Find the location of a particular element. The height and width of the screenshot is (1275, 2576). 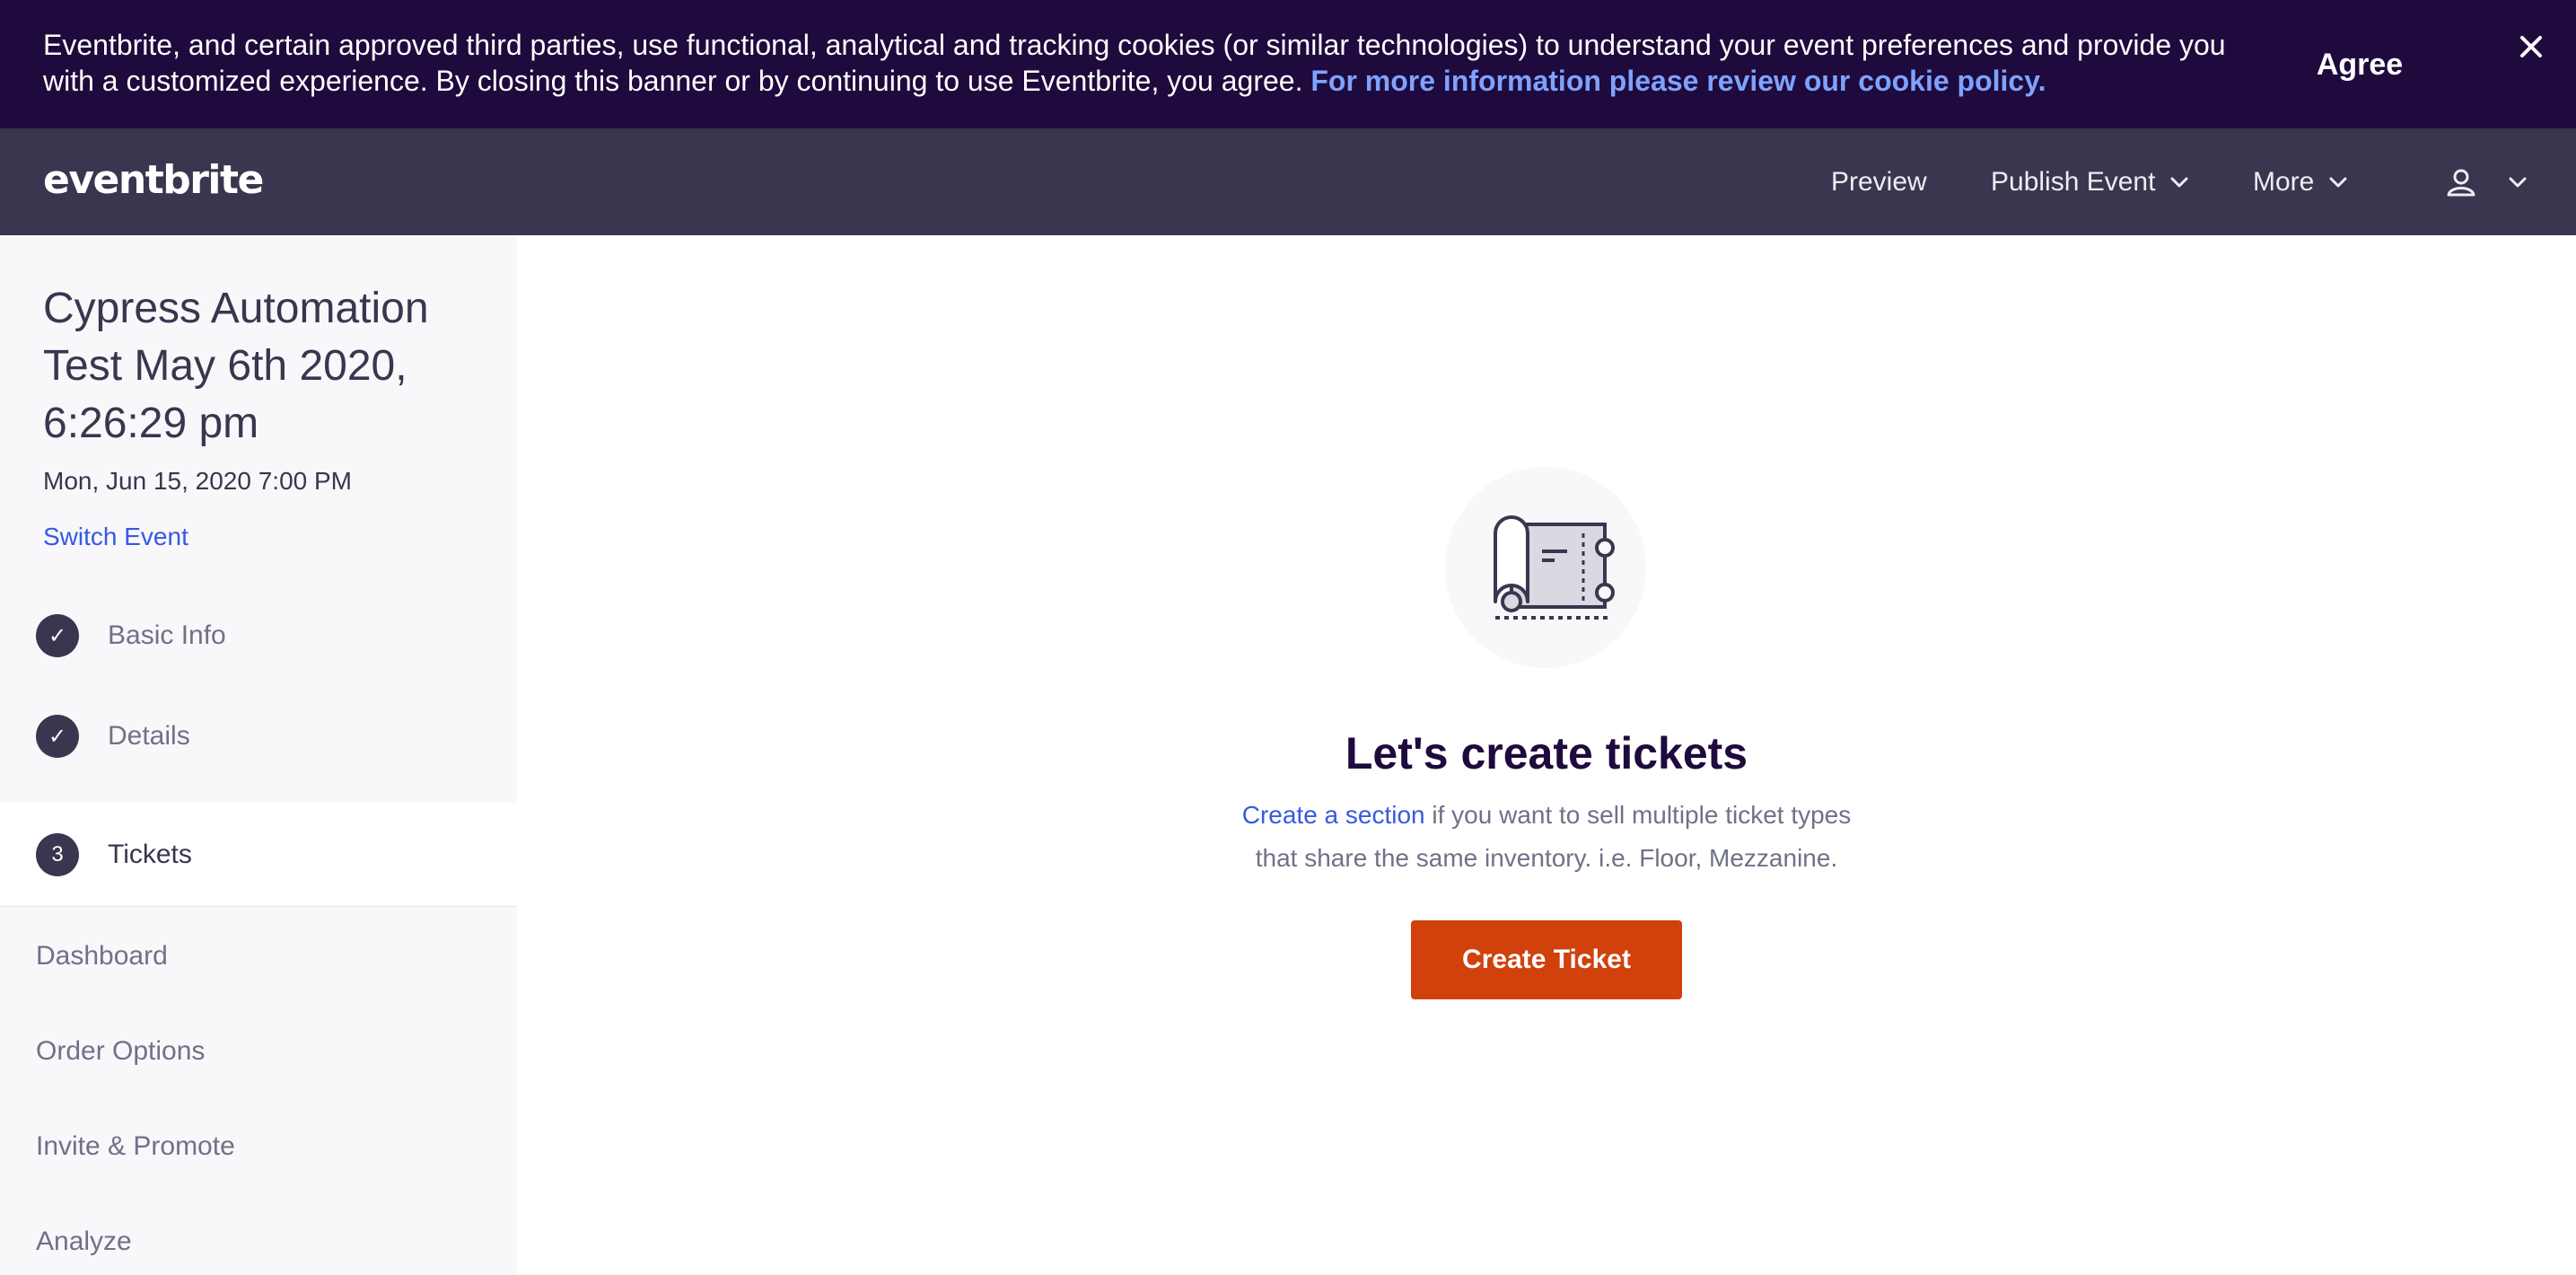

step-label: Basic Info is located at coordinates (167, 635).